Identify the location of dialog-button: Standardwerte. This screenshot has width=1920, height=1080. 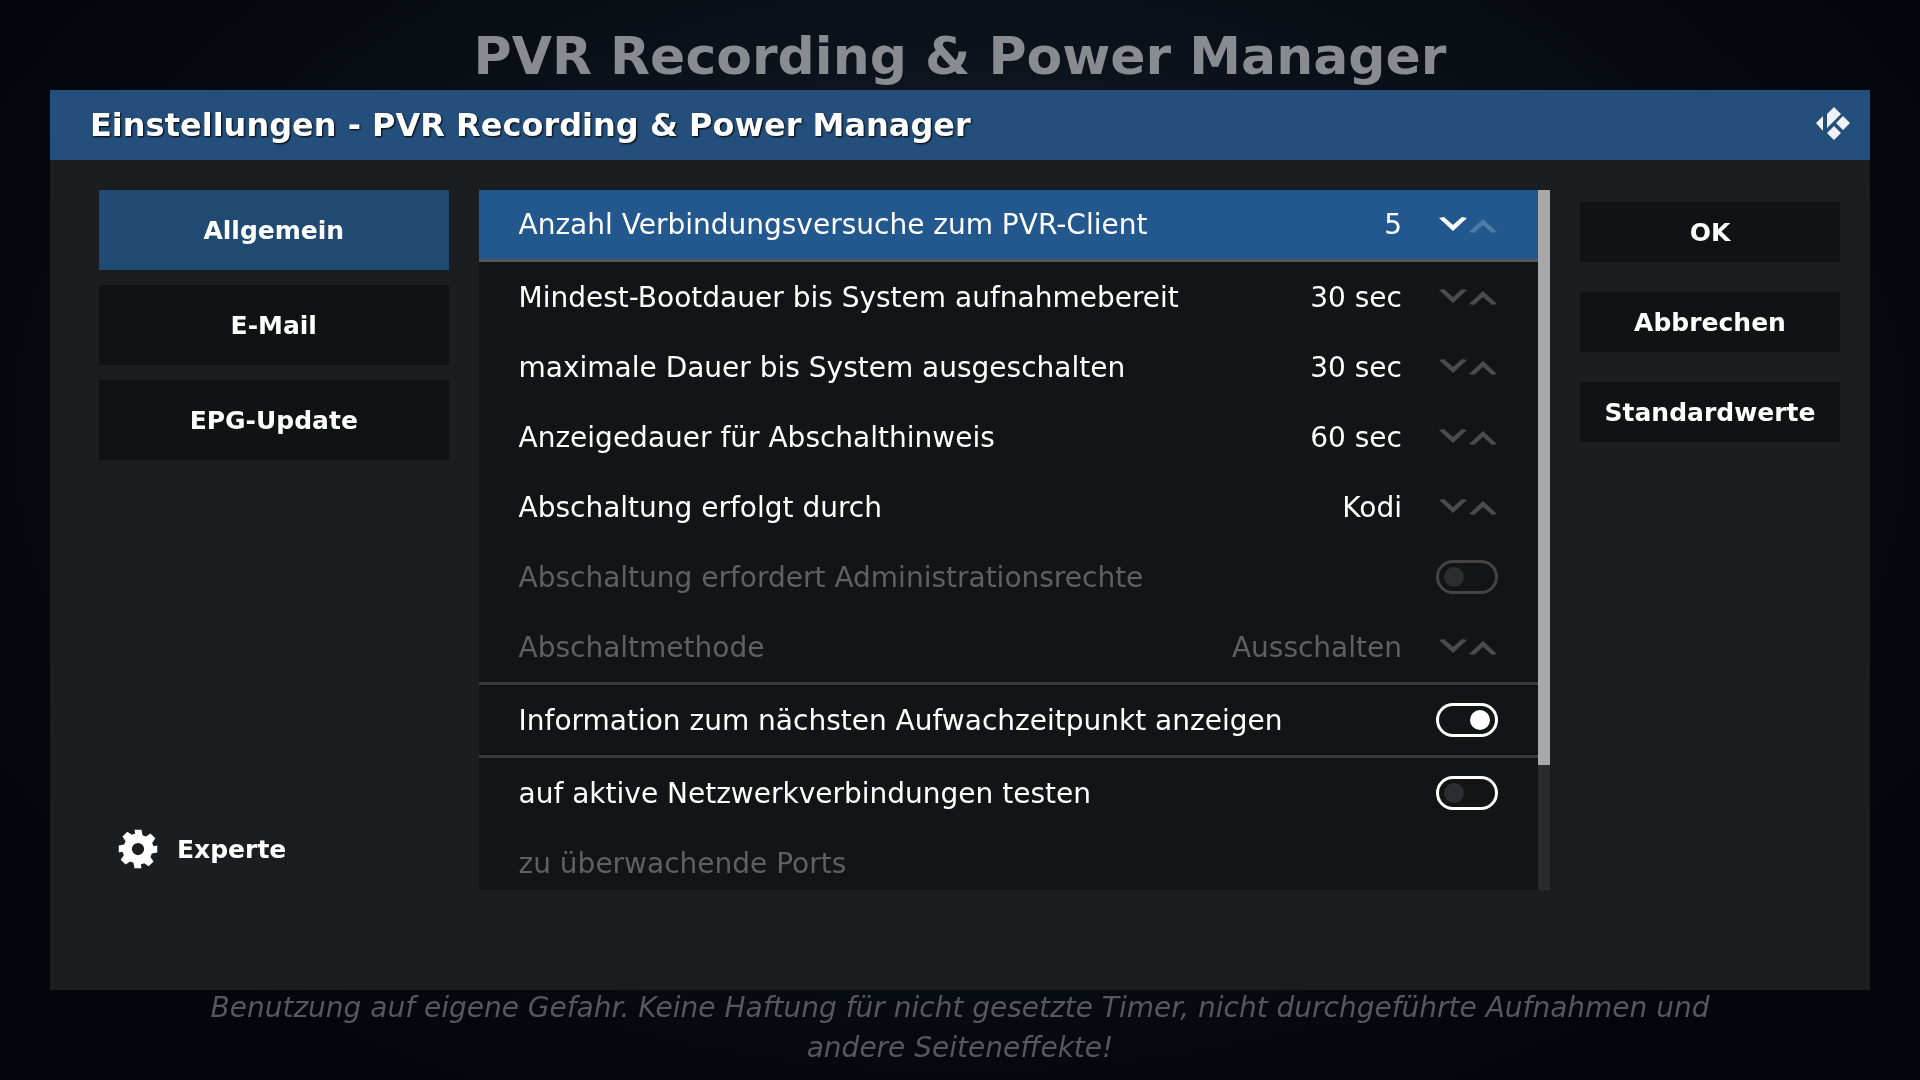
(1710, 412).